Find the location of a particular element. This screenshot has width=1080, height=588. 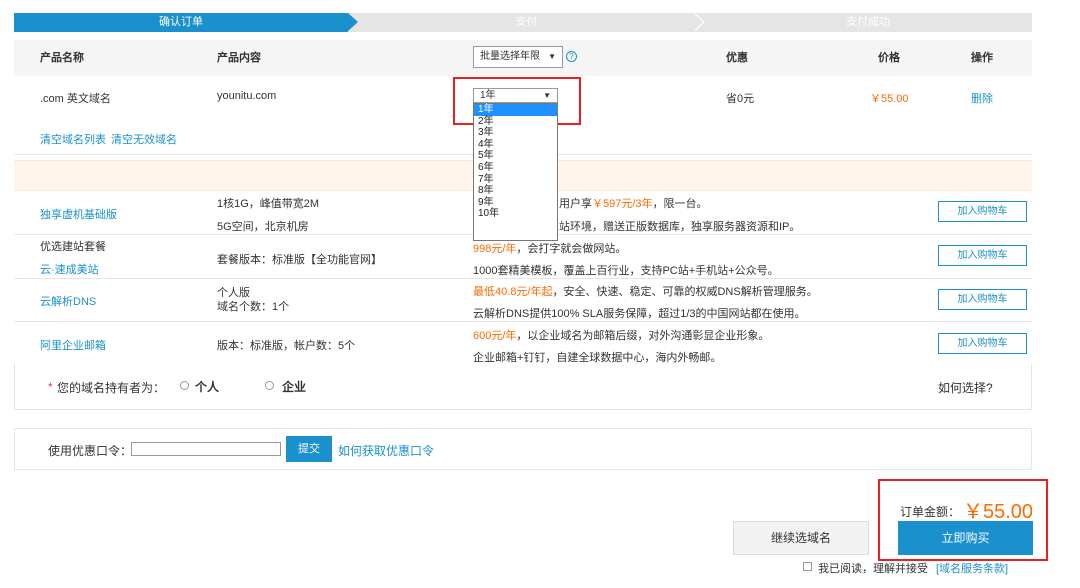

recommend-content-line: 套餐版本：标准版【全功能官网】 is located at coordinates (299, 260).